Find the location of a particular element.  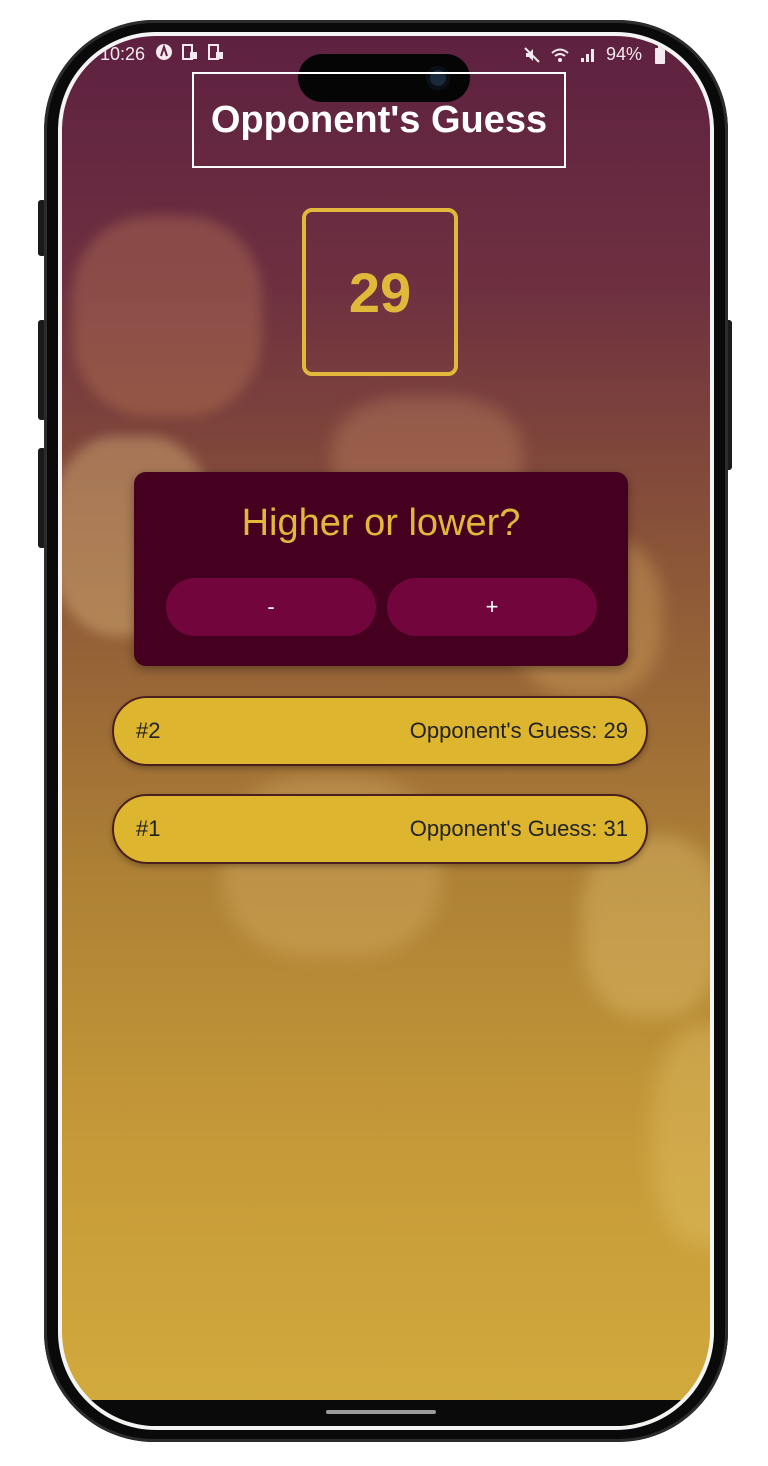

higher-button: + is located at coordinates (492, 607).